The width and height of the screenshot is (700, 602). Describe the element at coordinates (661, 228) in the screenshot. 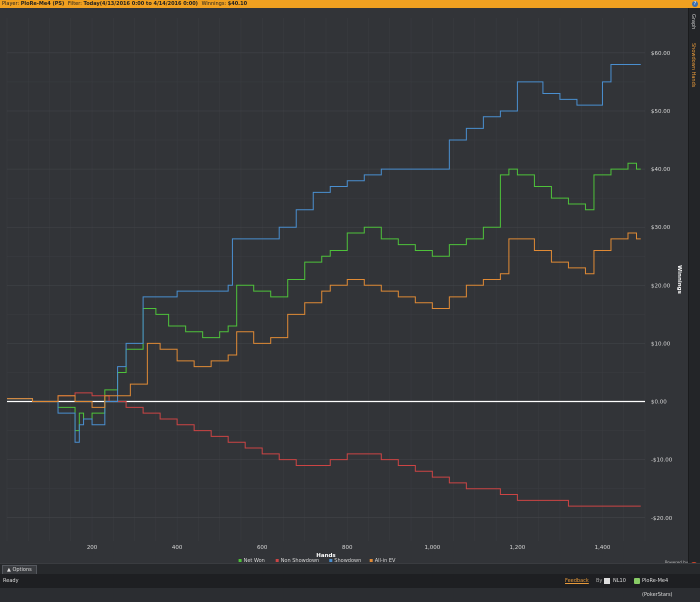

I see `y-tick-label: $30.00` at that location.